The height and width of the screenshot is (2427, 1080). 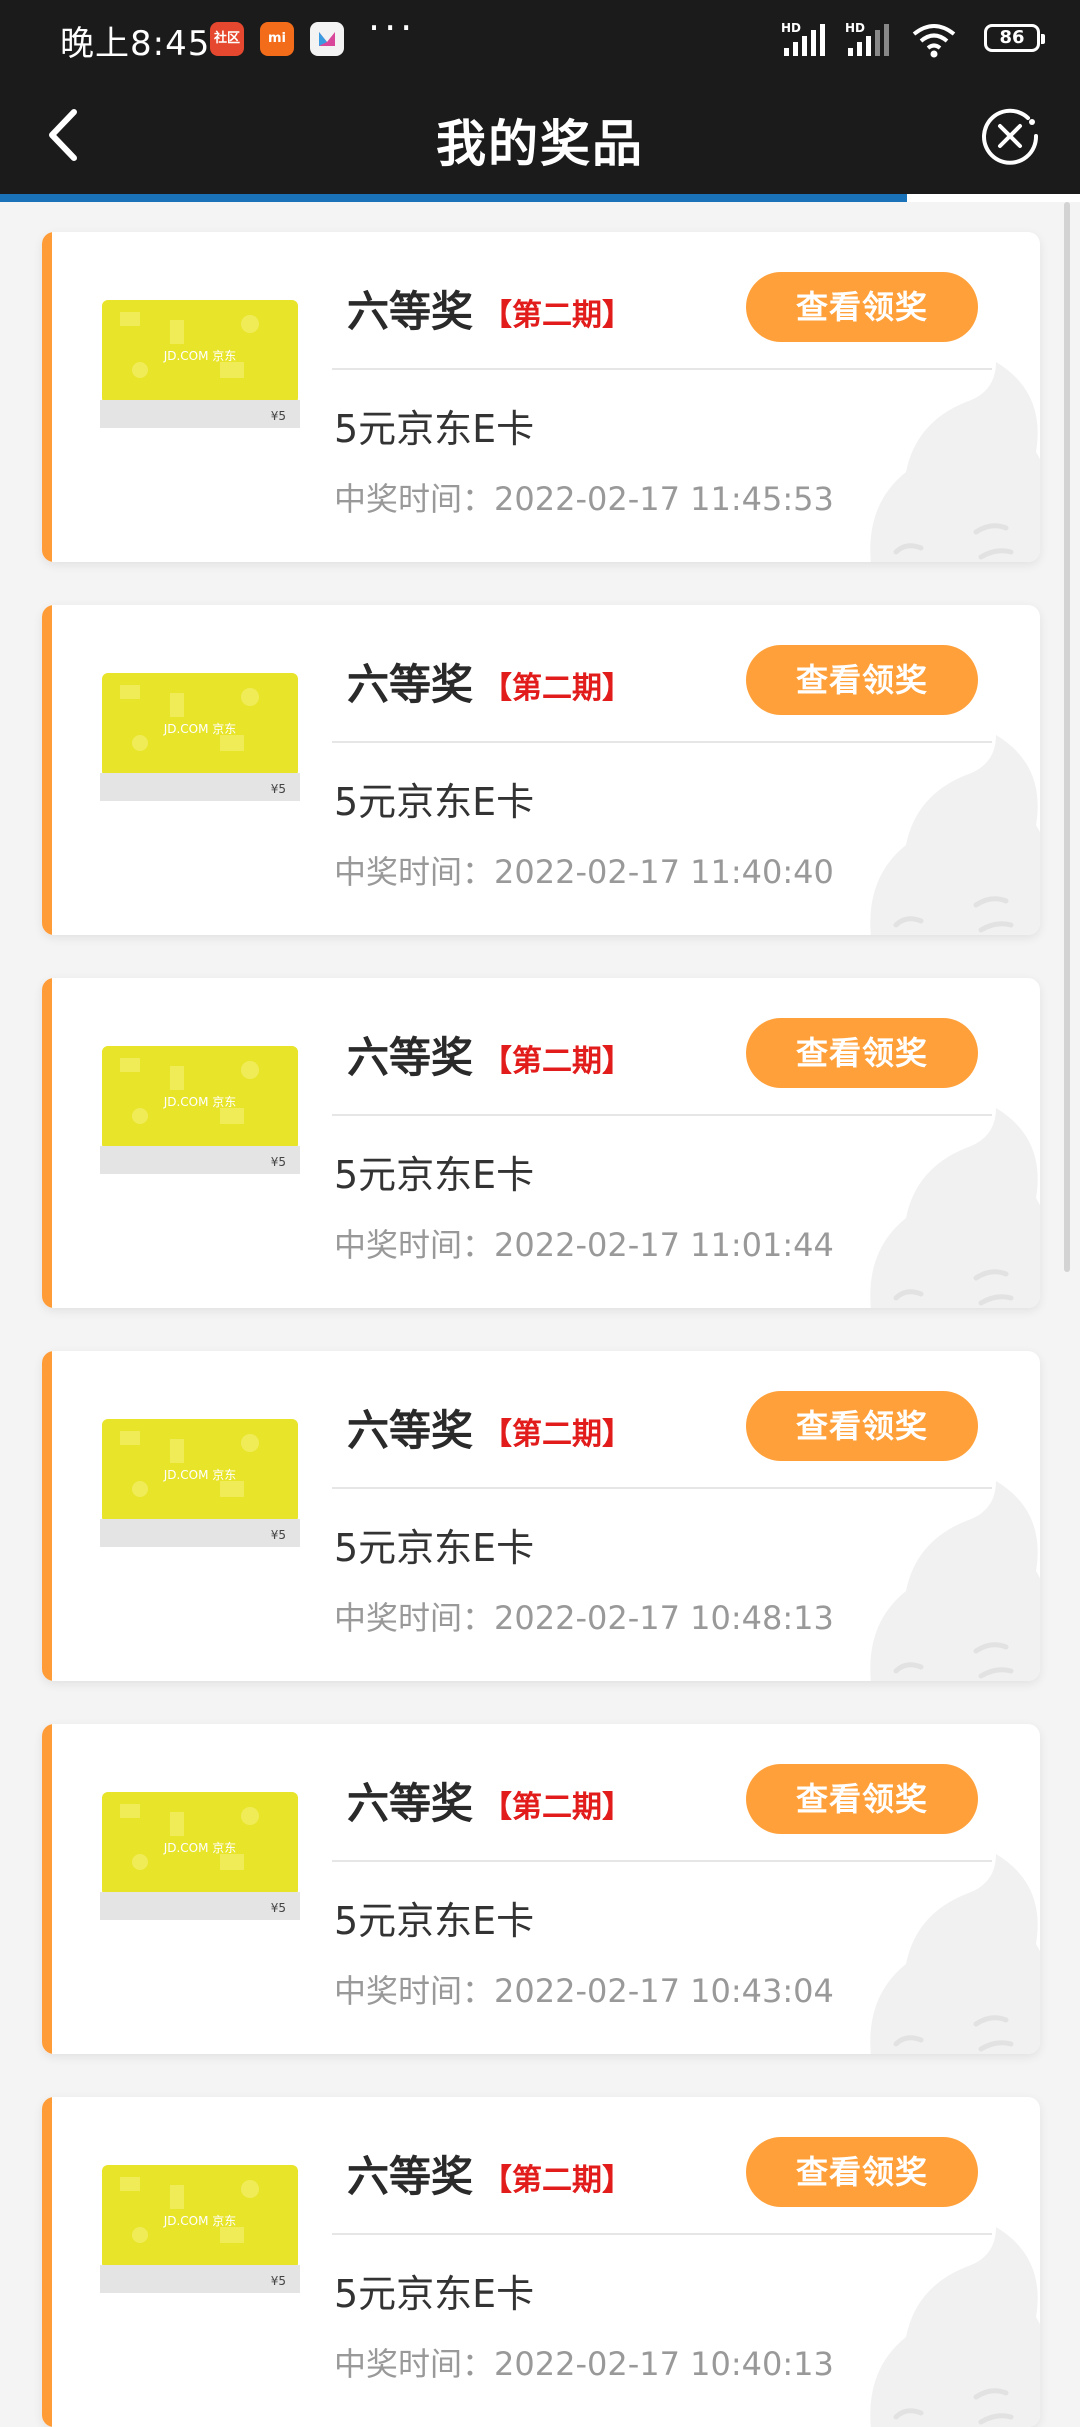 I want to click on battery-indicator: 86, so click(x=1014, y=38).